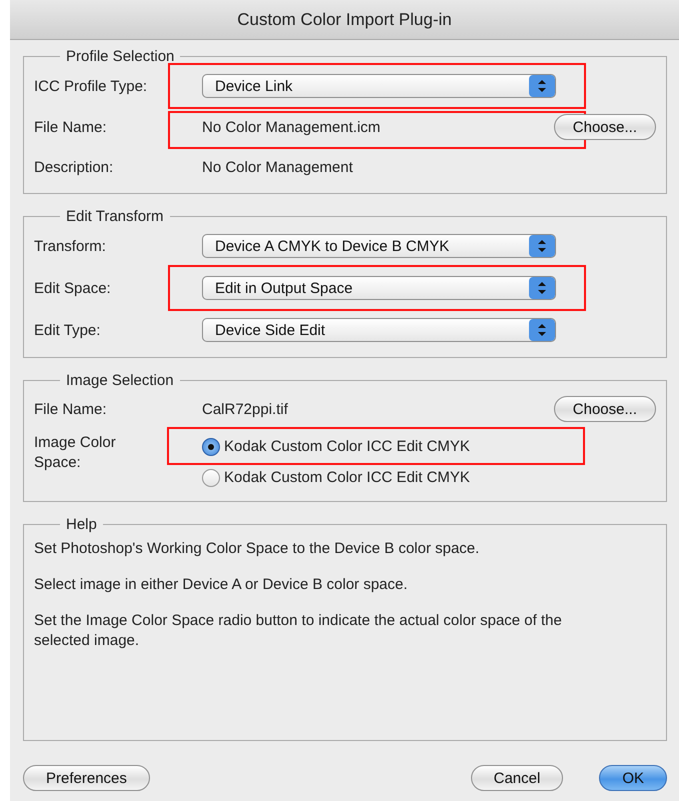 This screenshot has width=679, height=801. What do you see at coordinates (115, 216) in the screenshot?
I see `group-title: Edit Transform` at bounding box center [115, 216].